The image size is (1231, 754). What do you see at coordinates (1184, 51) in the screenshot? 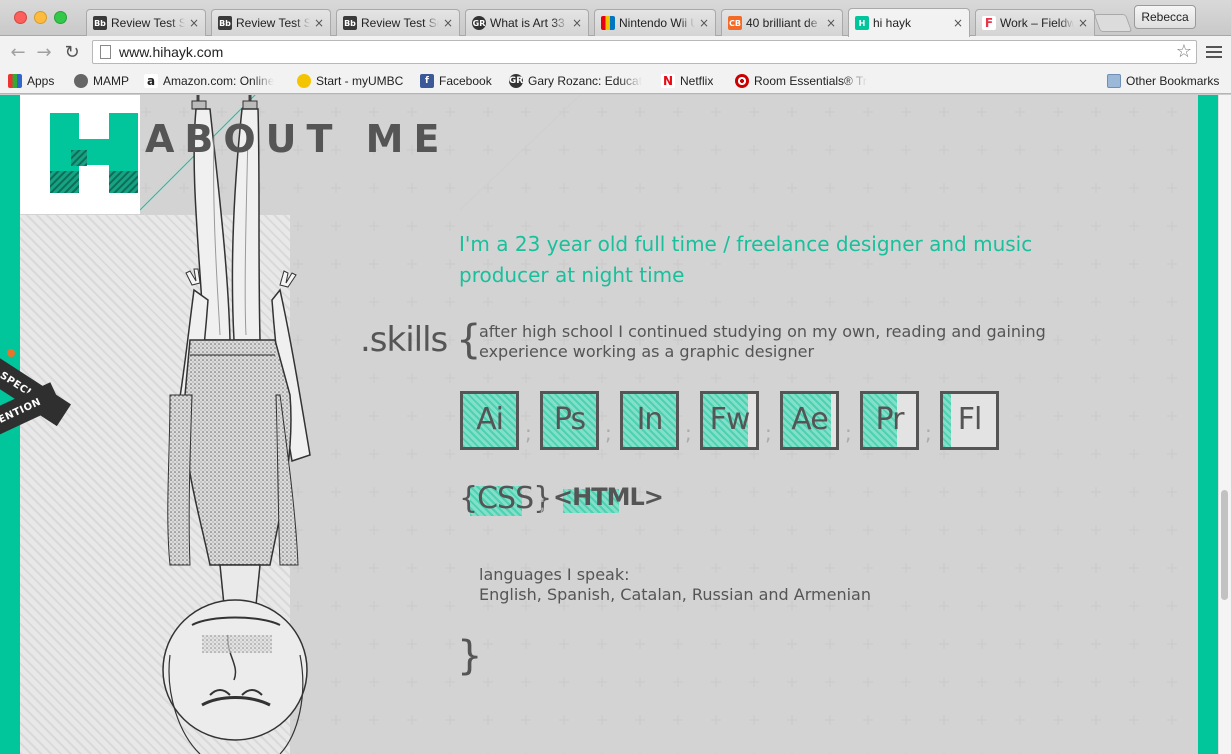
I see `bookmark-star-icon: ☆` at bounding box center [1184, 51].